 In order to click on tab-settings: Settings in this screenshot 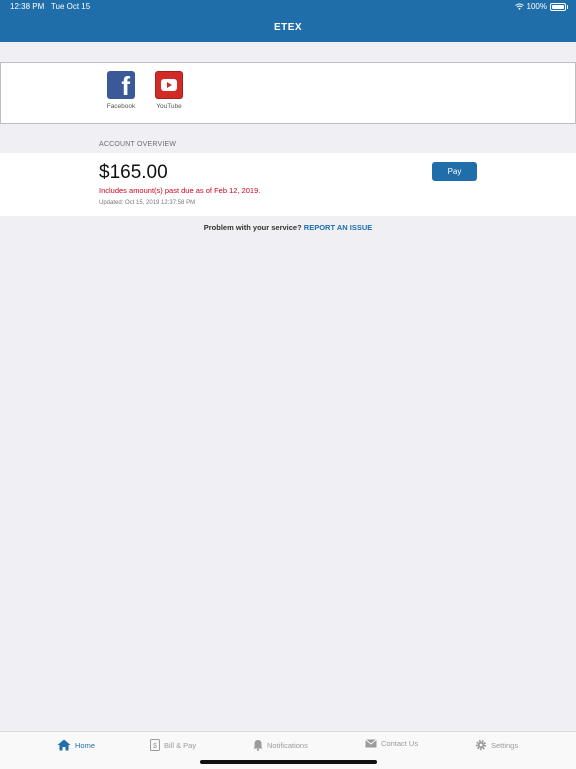, I will do `click(496, 745)`.